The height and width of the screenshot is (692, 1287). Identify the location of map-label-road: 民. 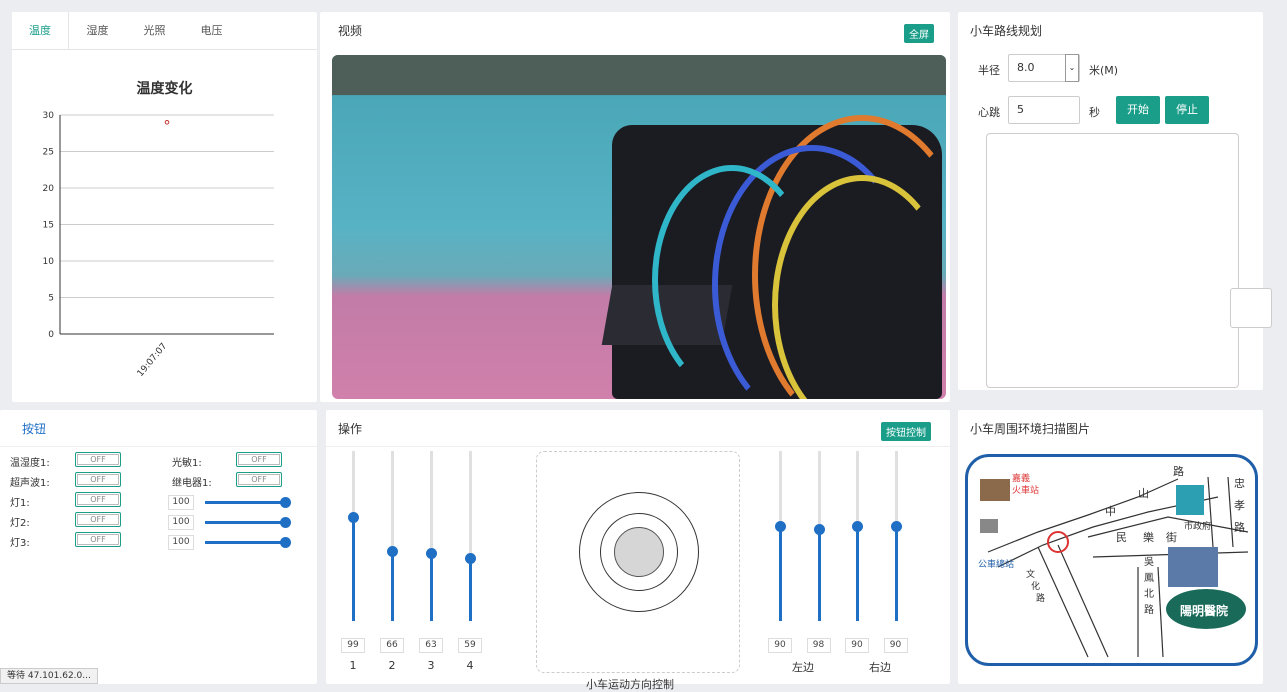
(1121, 537).